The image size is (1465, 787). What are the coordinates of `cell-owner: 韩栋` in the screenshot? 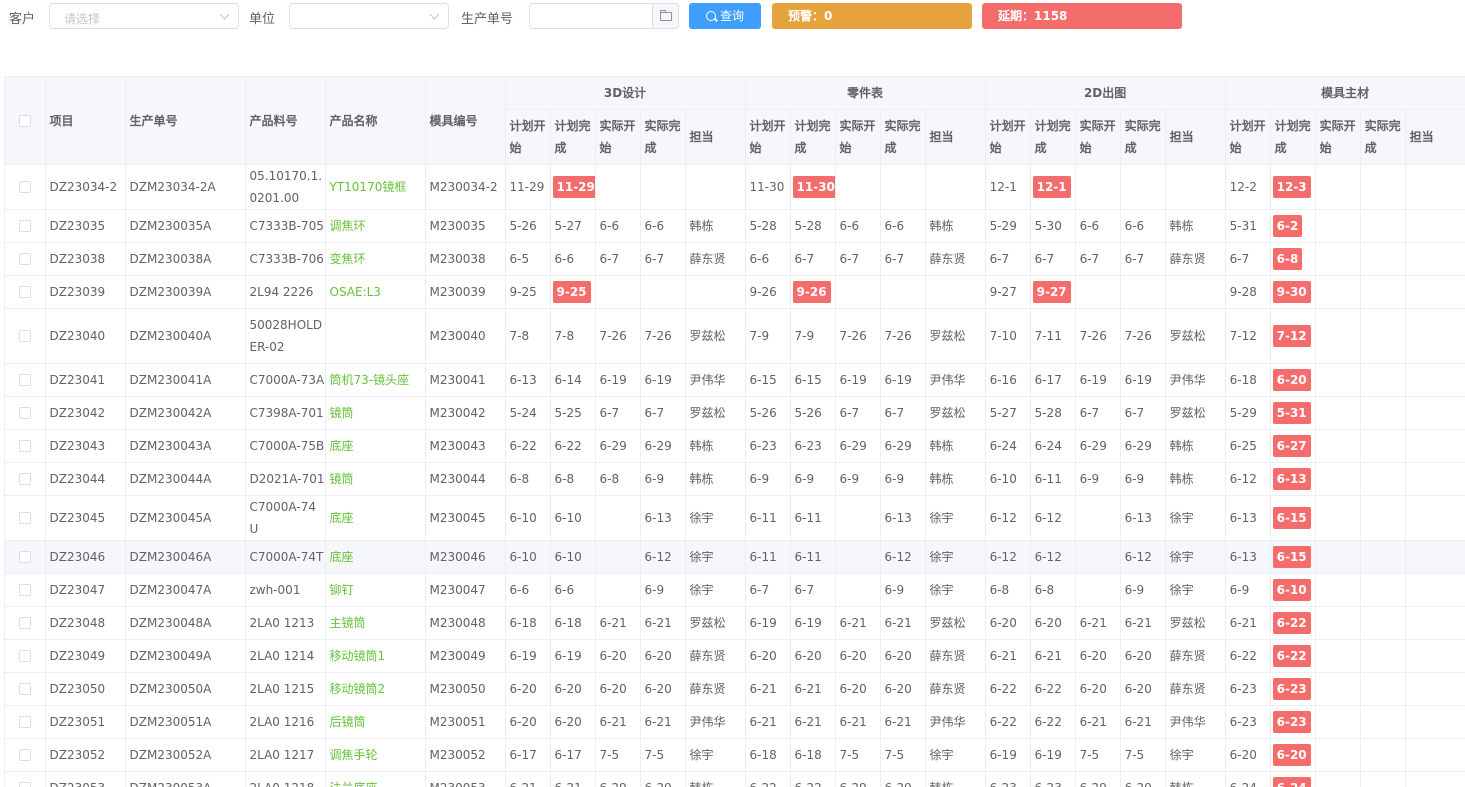 It's located at (715, 225).